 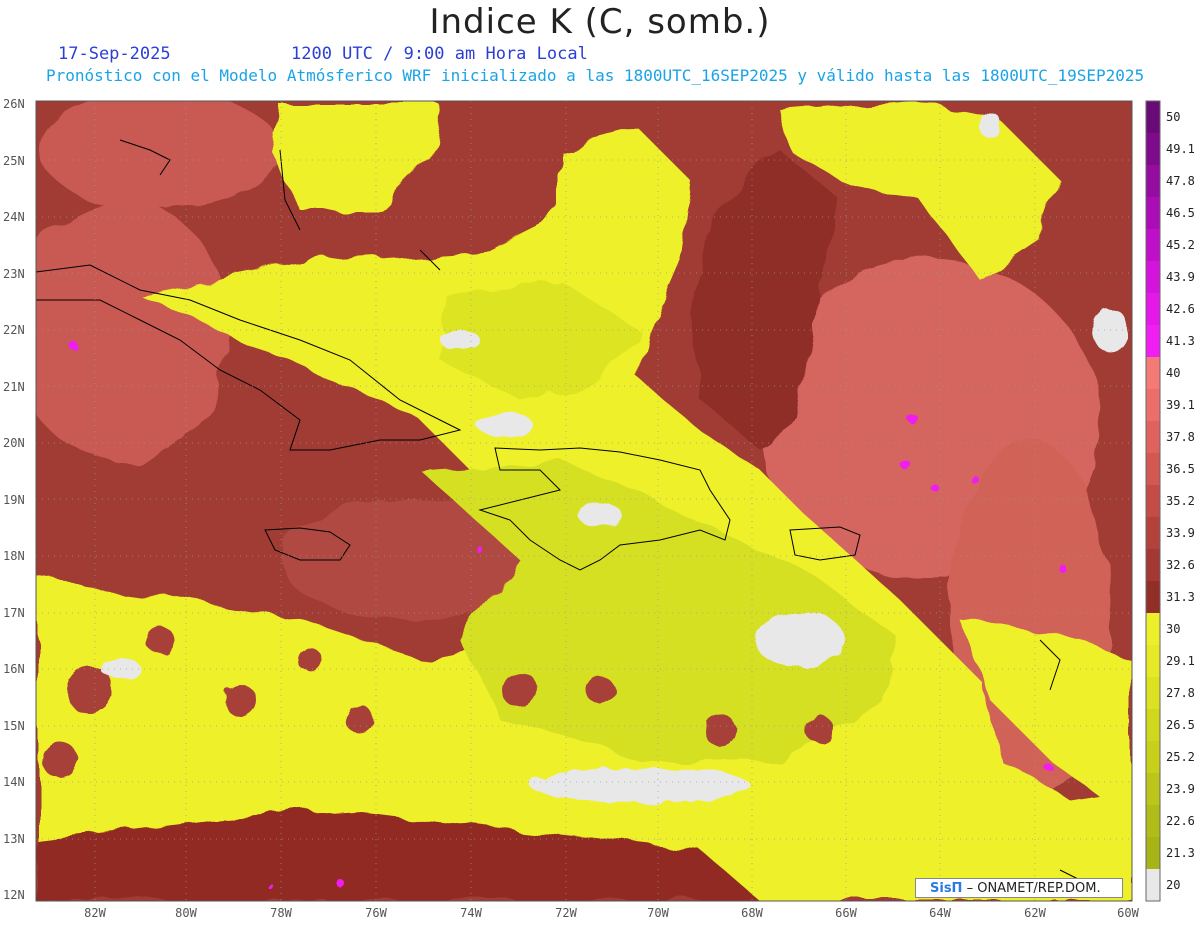 I want to click on colorbar-label: 27.8, so click(x=1180, y=693).